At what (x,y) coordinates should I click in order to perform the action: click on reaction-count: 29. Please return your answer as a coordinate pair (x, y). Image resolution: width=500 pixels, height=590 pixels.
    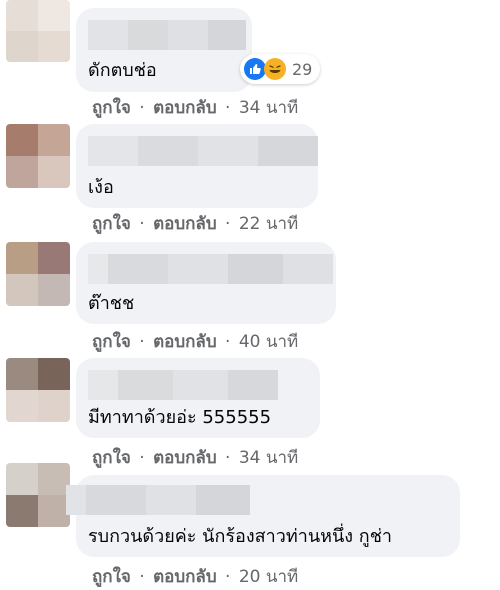
    Looking at the image, I should click on (302, 69).